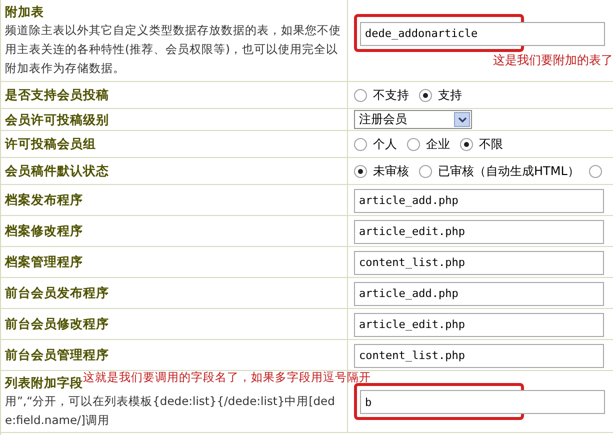 This screenshot has height=435, width=613. I want to click on radio-label: 不支持, so click(391, 95).